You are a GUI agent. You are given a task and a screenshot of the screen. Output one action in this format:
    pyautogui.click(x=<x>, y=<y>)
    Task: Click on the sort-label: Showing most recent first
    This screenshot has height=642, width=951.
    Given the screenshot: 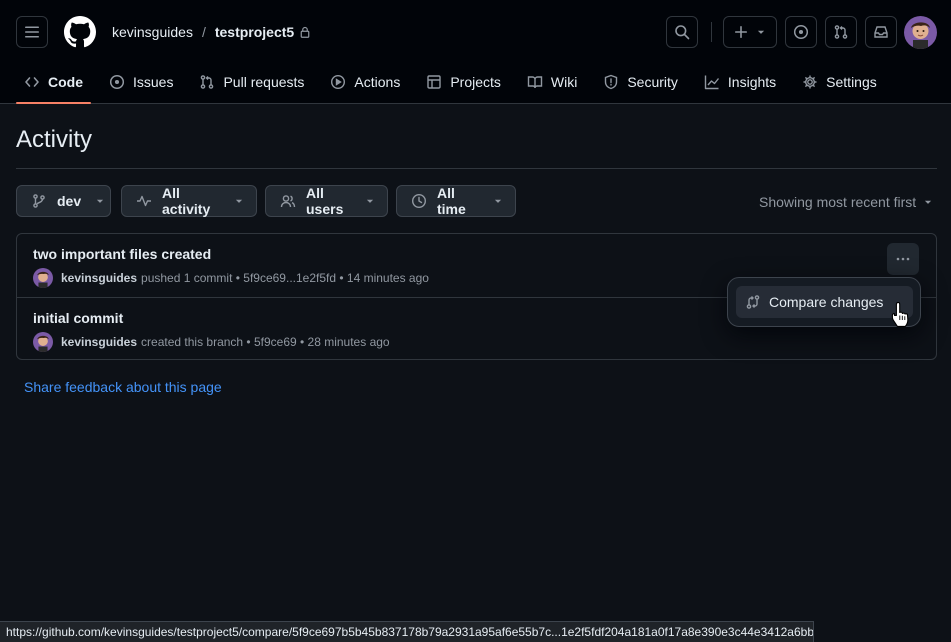 What is the action you would take?
    pyautogui.click(x=838, y=202)
    